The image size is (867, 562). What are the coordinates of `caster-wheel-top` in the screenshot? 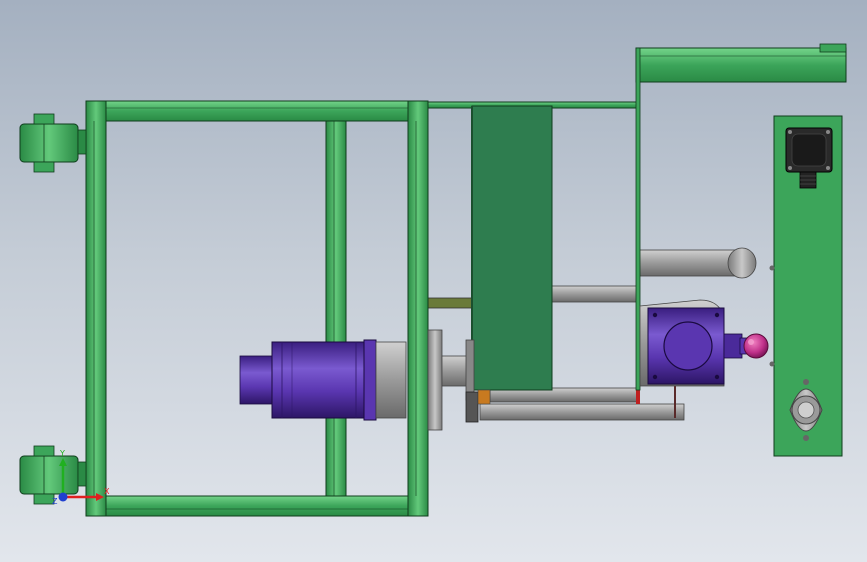 It's located at (53, 143).